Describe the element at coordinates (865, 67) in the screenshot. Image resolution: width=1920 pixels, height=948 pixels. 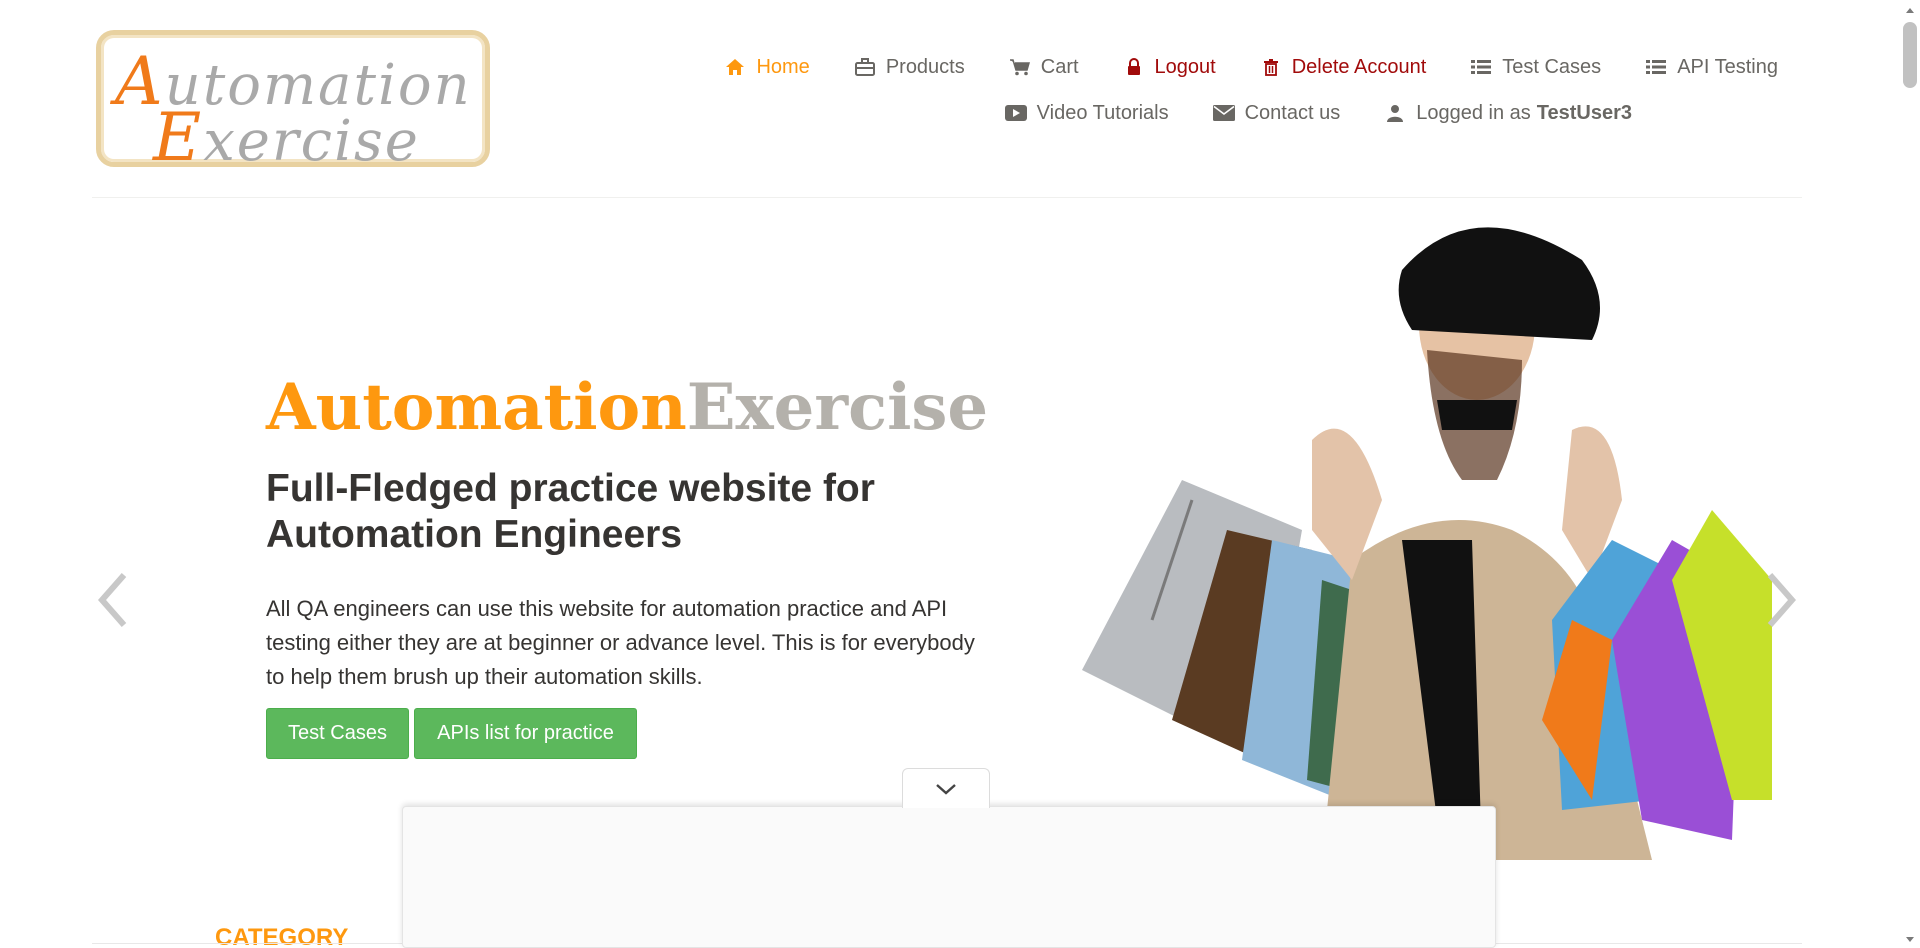
I see `briefcase-icon` at that location.